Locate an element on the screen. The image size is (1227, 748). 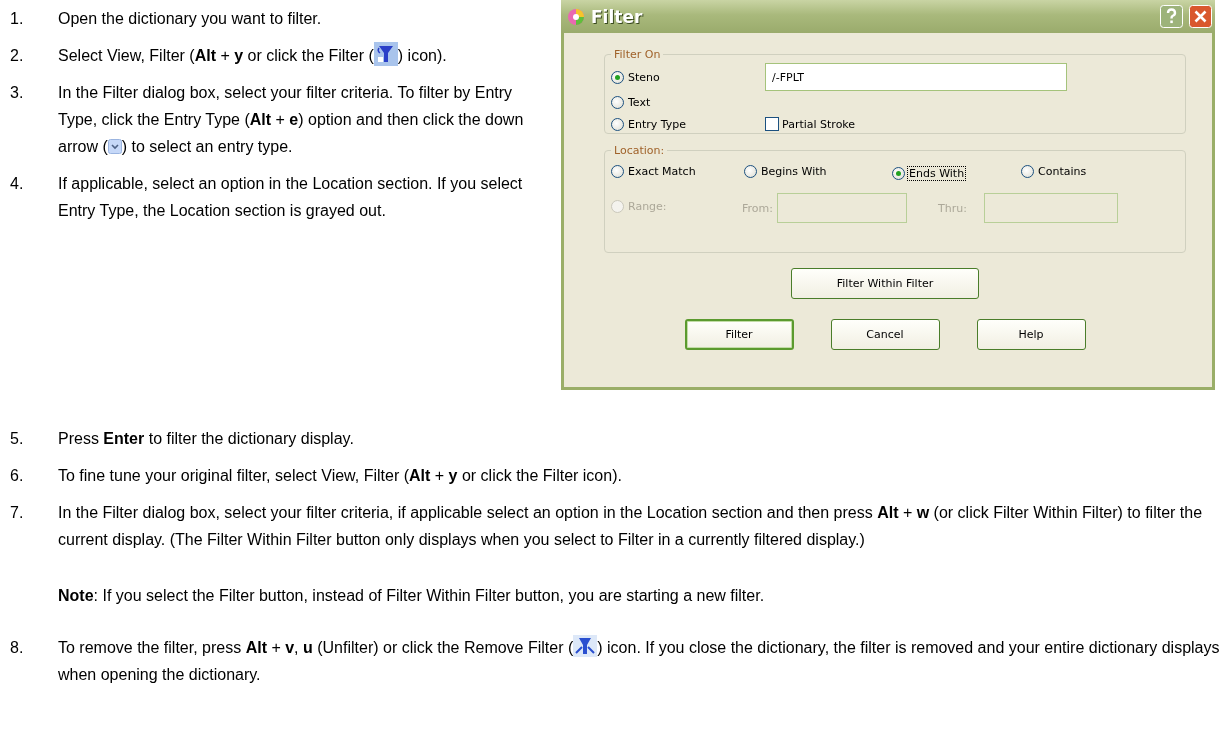
dialog-title: Filter is located at coordinates (617, 16).